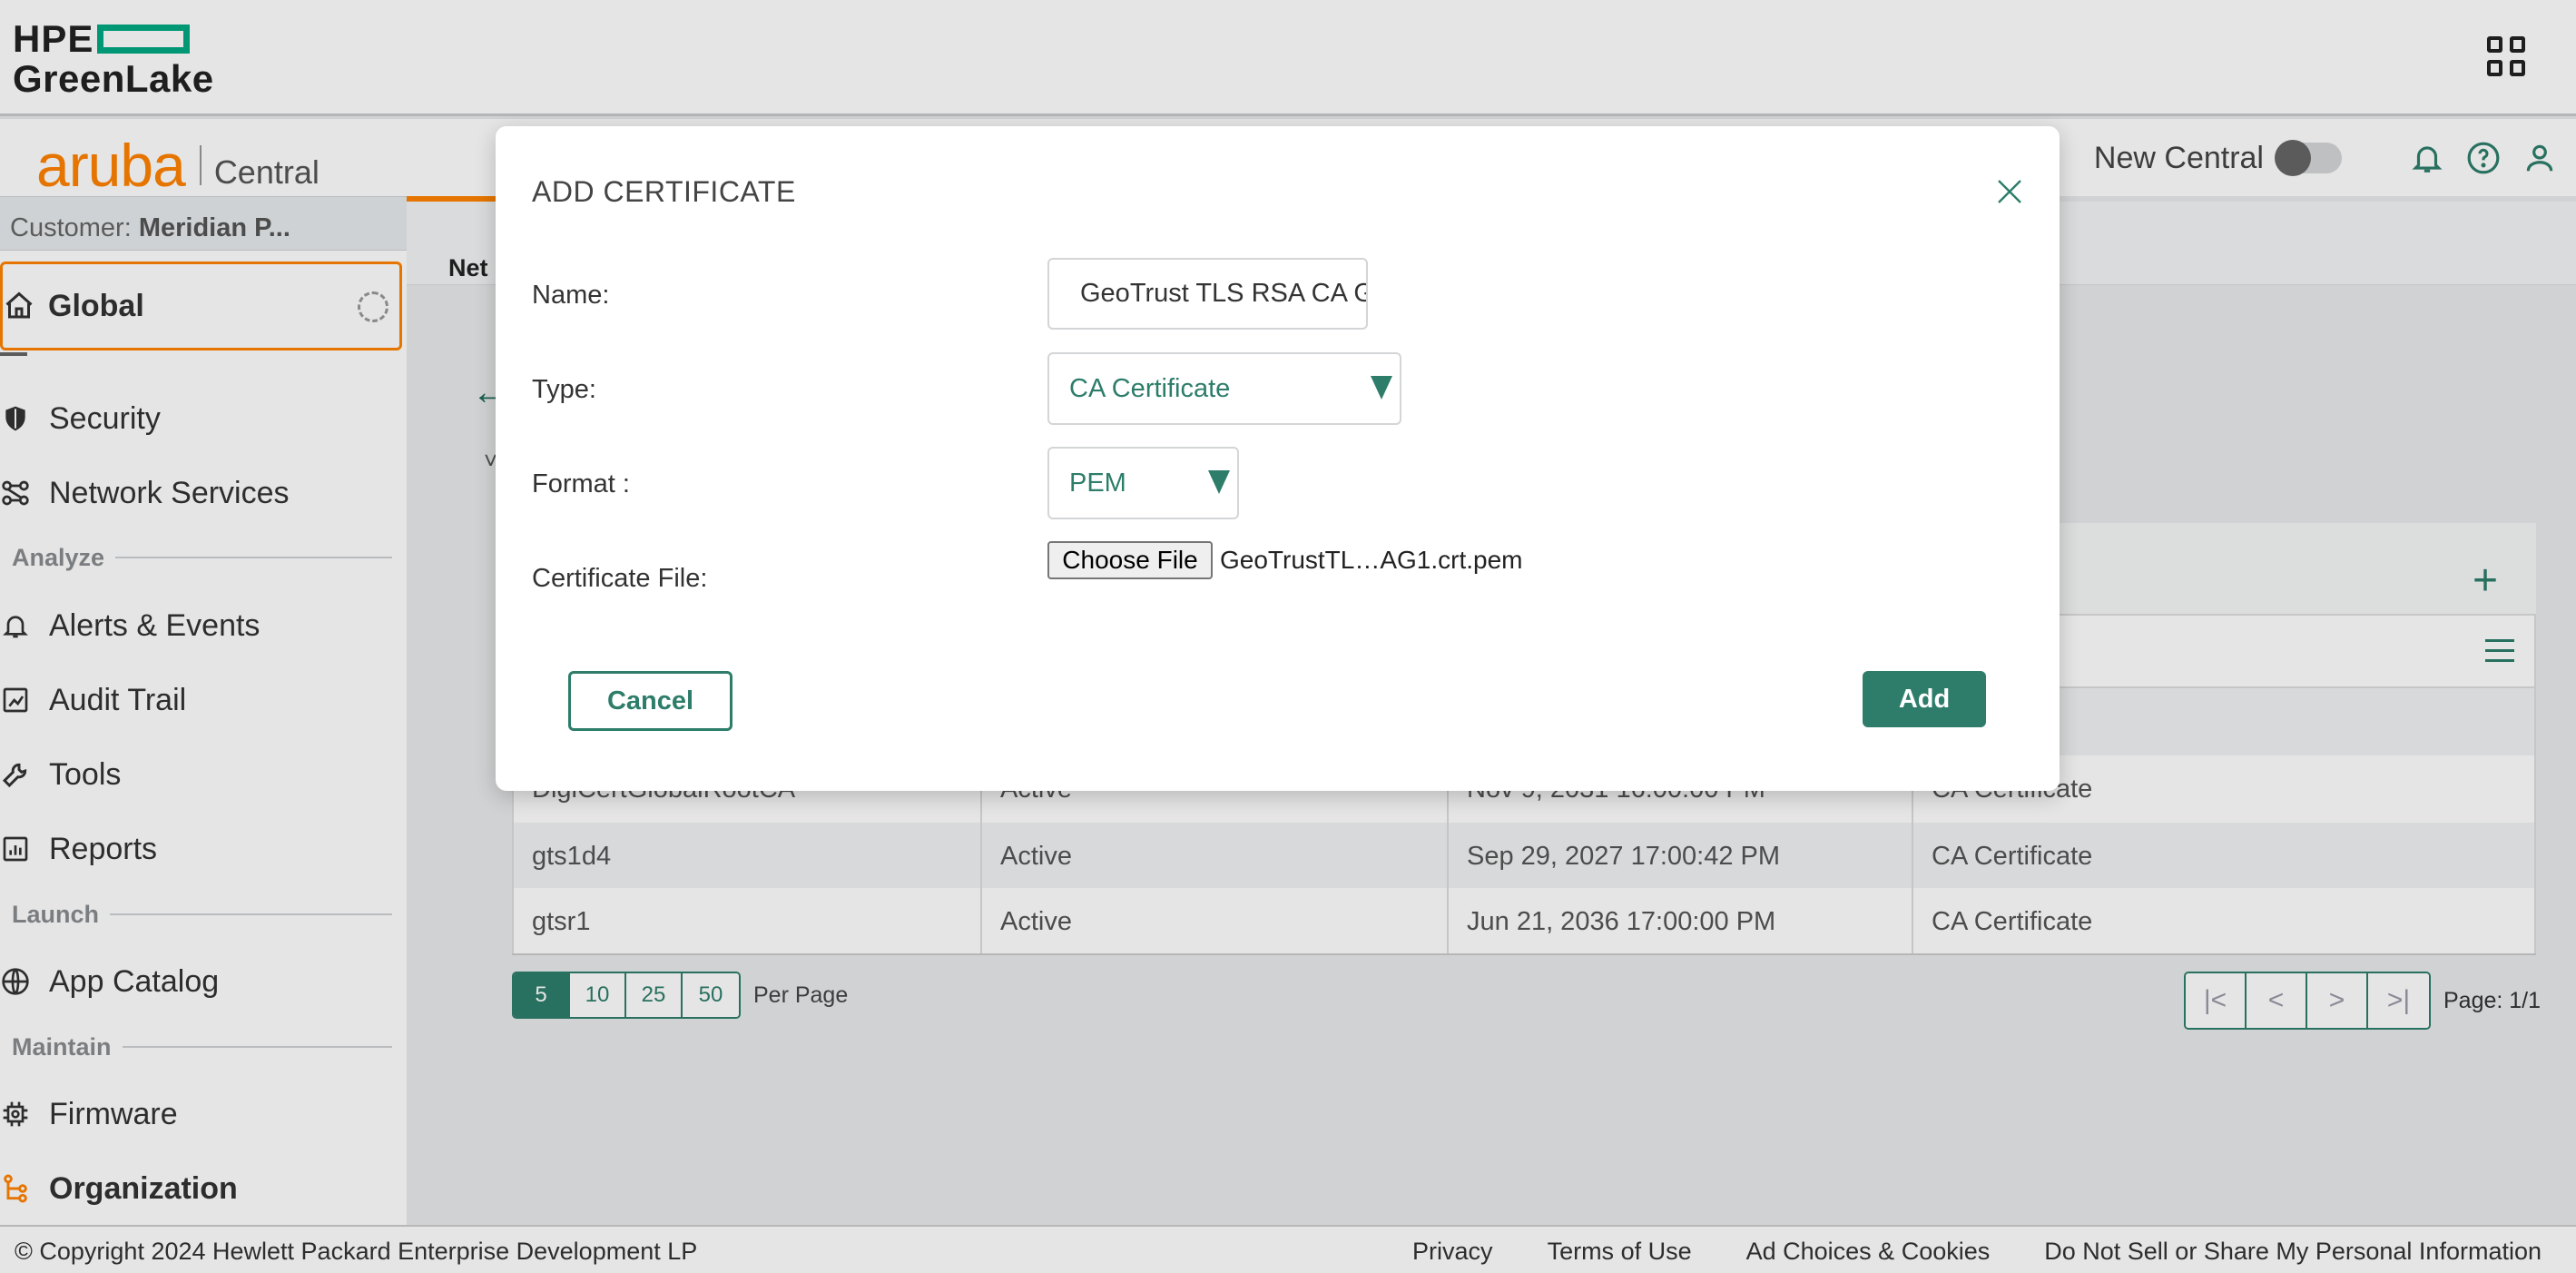 The image size is (2576, 1273). Describe the element at coordinates (571, 295) in the screenshot. I see `name-label: Name:` at that location.